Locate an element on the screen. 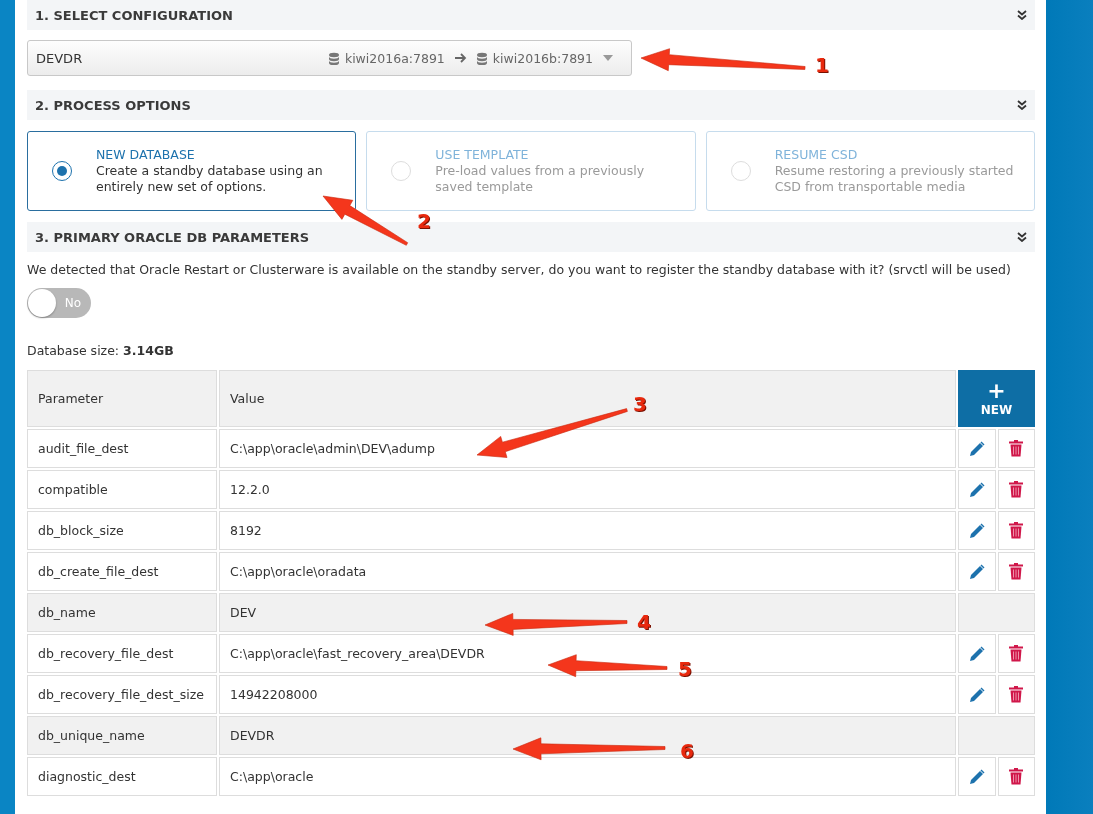 The image size is (1093, 814). section-header: 1. SELECT CONFIGURATION is located at coordinates (531, 15).